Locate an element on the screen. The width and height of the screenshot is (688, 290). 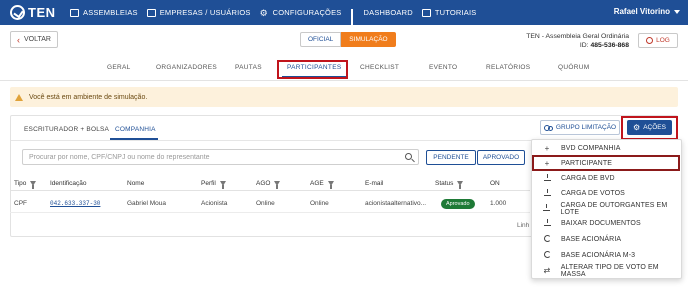
mode-simulation-button: SIMULAÇÃO is located at coordinates (368, 39).